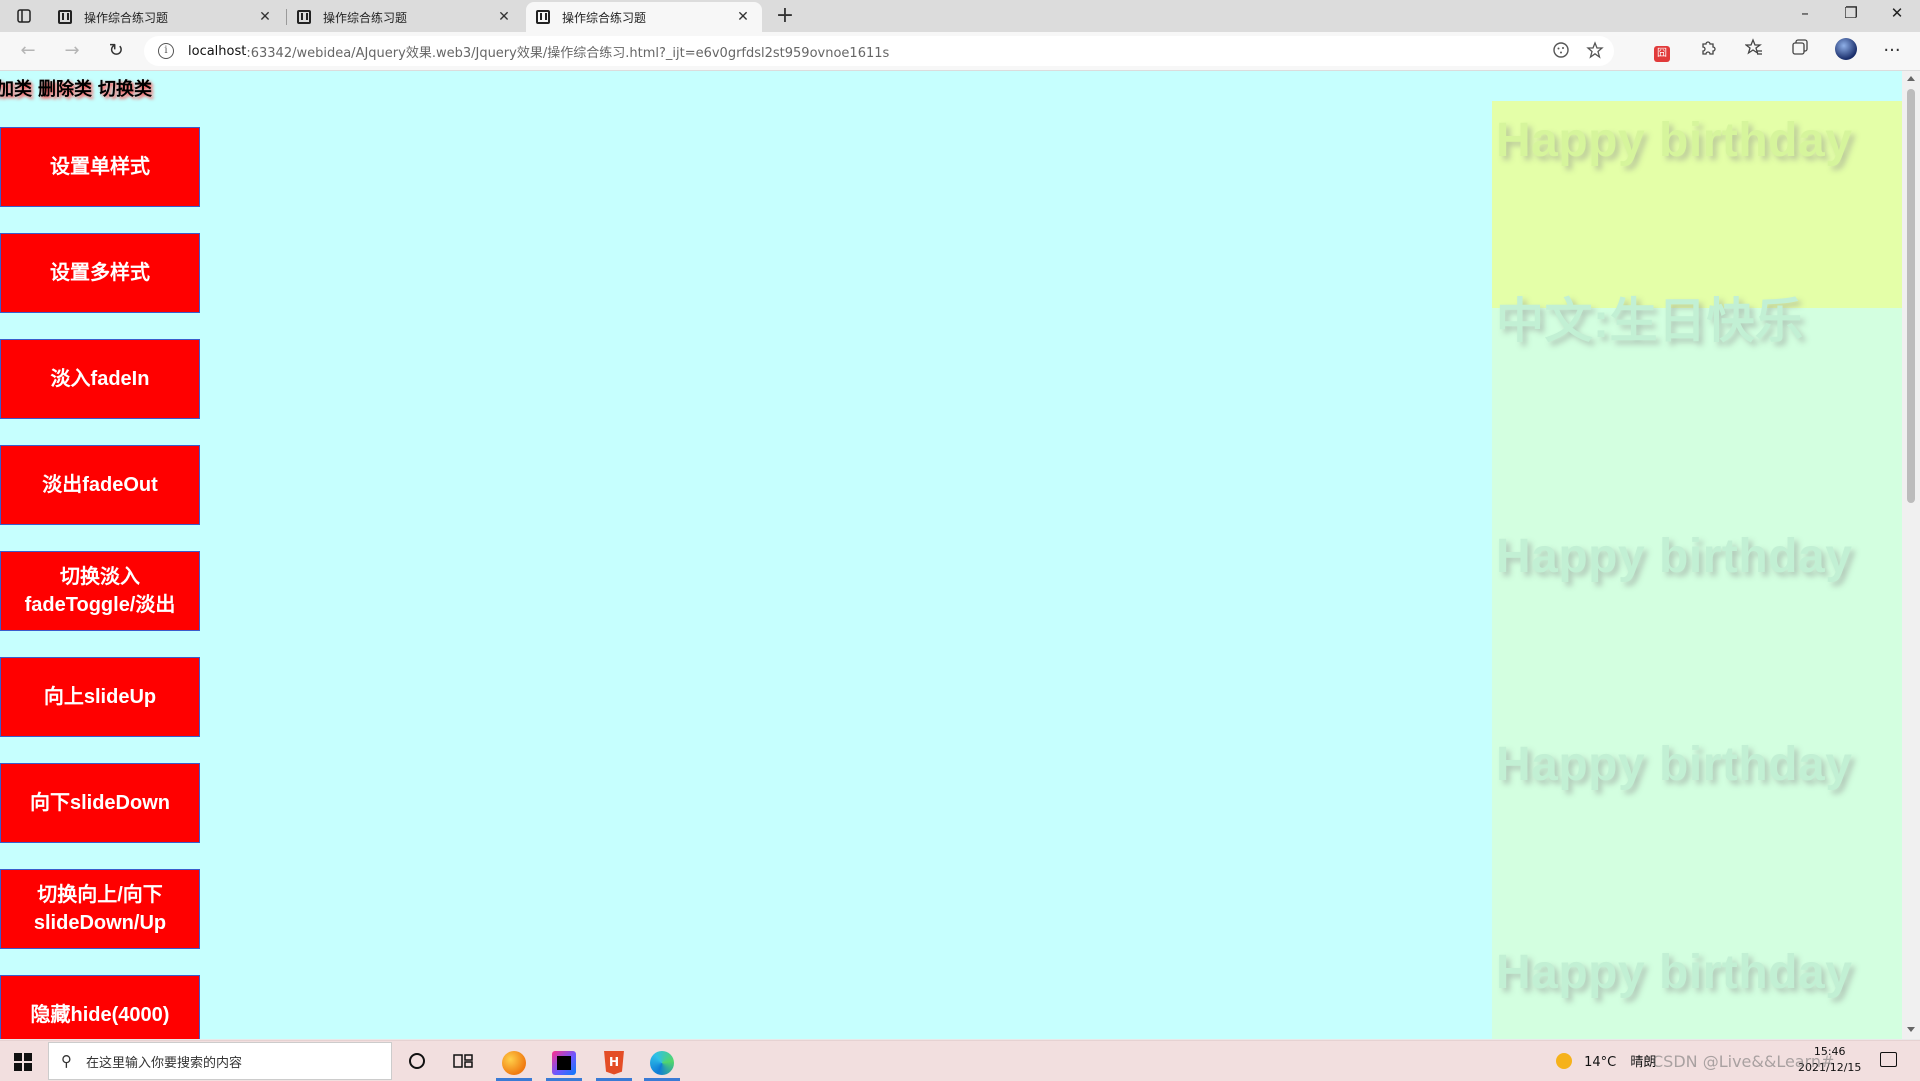 This screenshot has width=1920, height=1081. I want to click on notification-center-icon, so click(1888, 1059).